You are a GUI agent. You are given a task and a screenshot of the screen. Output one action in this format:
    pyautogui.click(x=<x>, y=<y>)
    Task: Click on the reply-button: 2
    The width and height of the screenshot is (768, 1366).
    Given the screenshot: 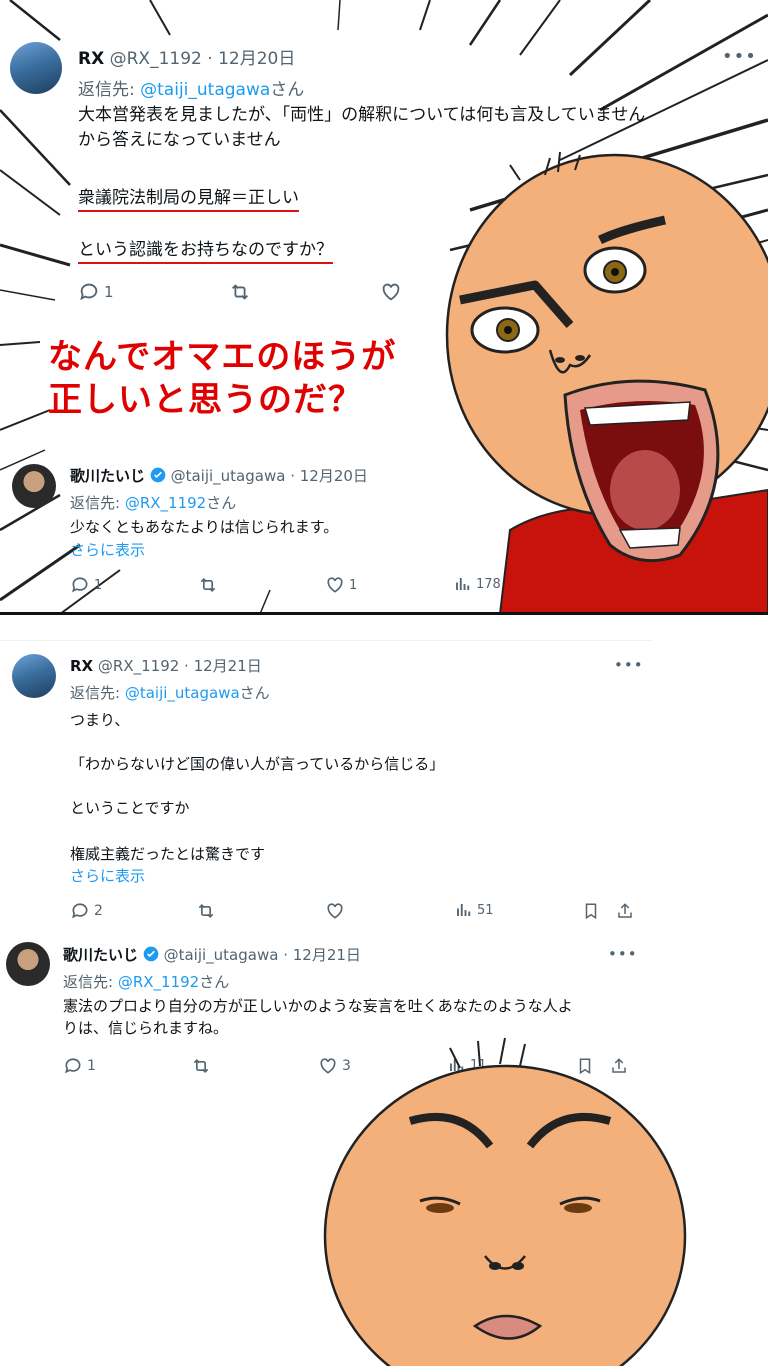 What is the action you would take?
    pyautogui.click(x=86, y=911)
    